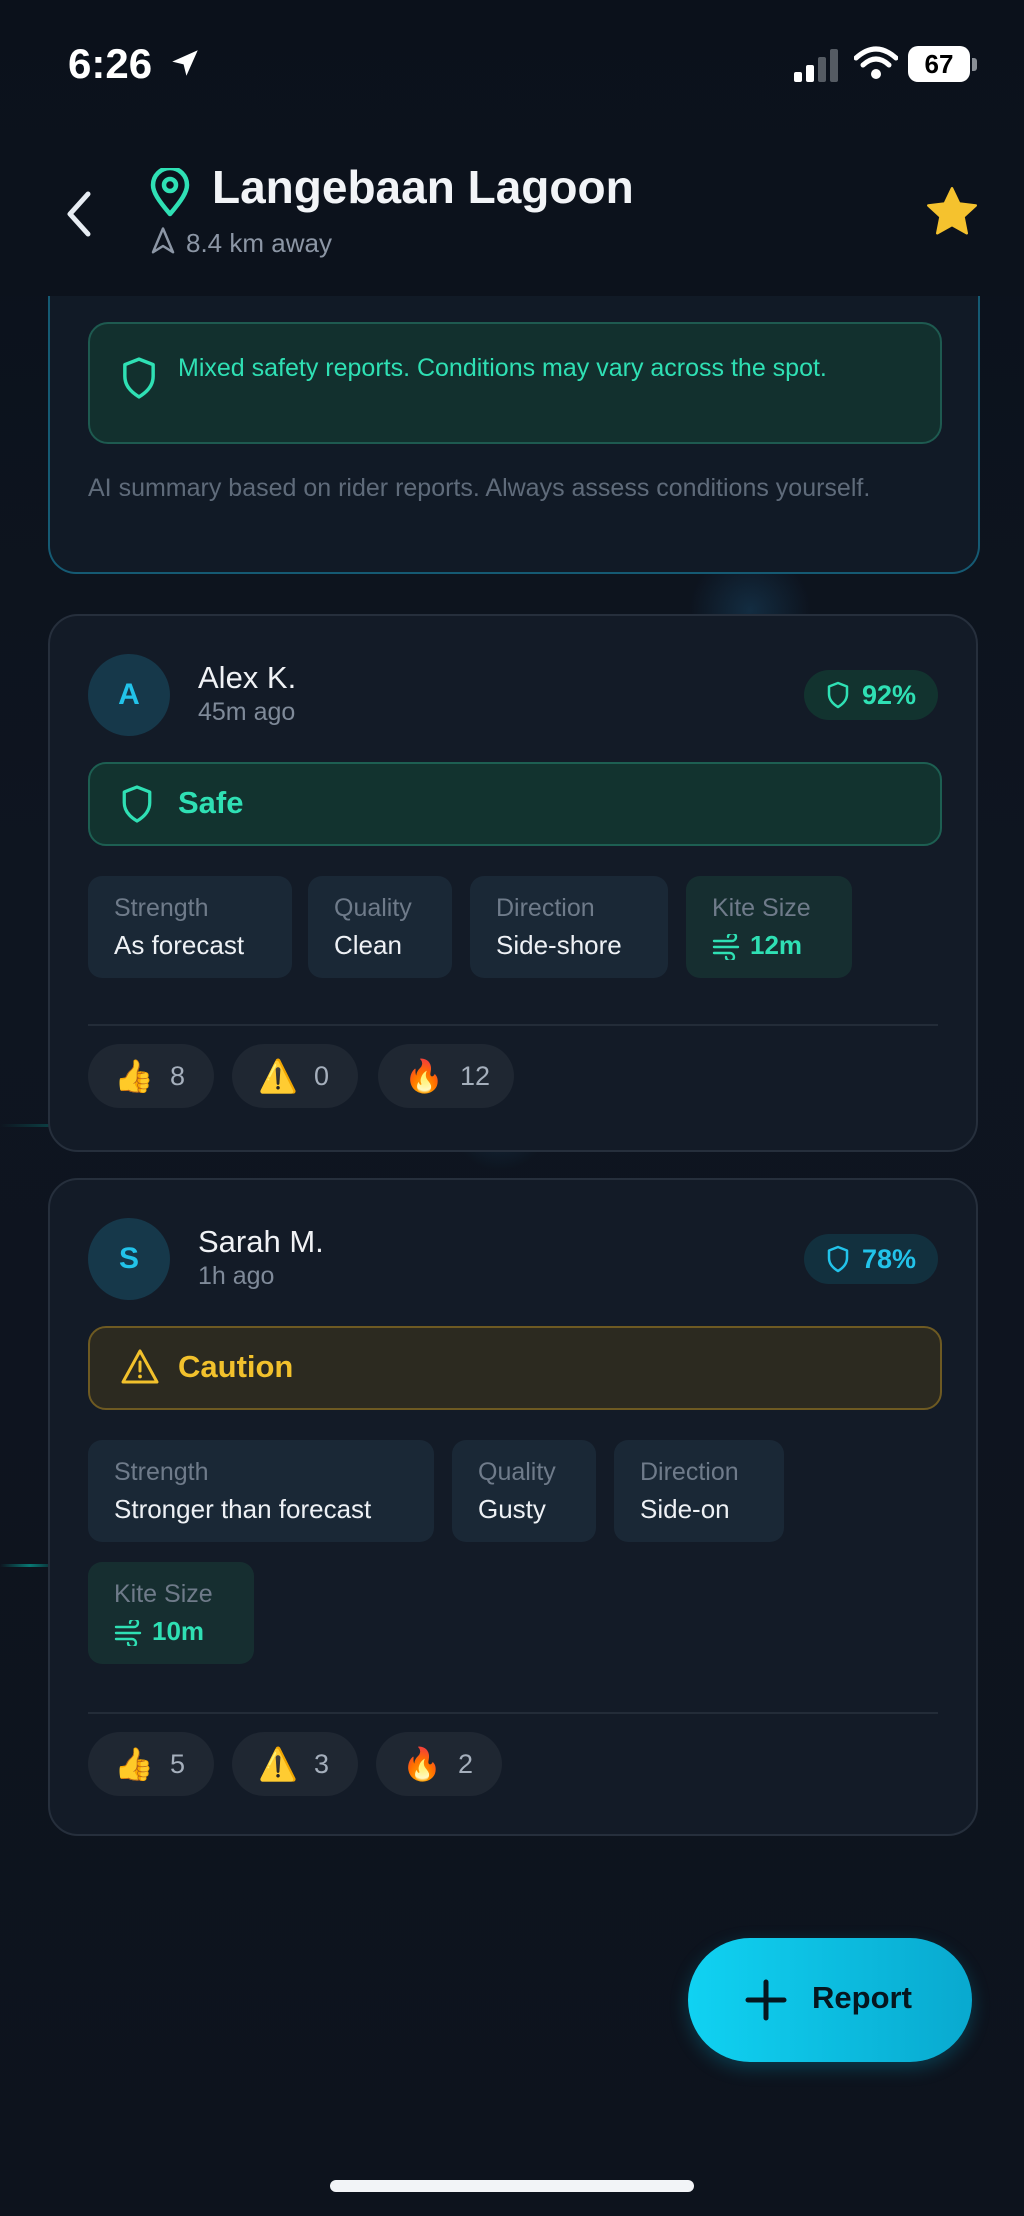 The image size is (1024, 2216). I want to click on chip-value: 10m, so click(178, 1631).